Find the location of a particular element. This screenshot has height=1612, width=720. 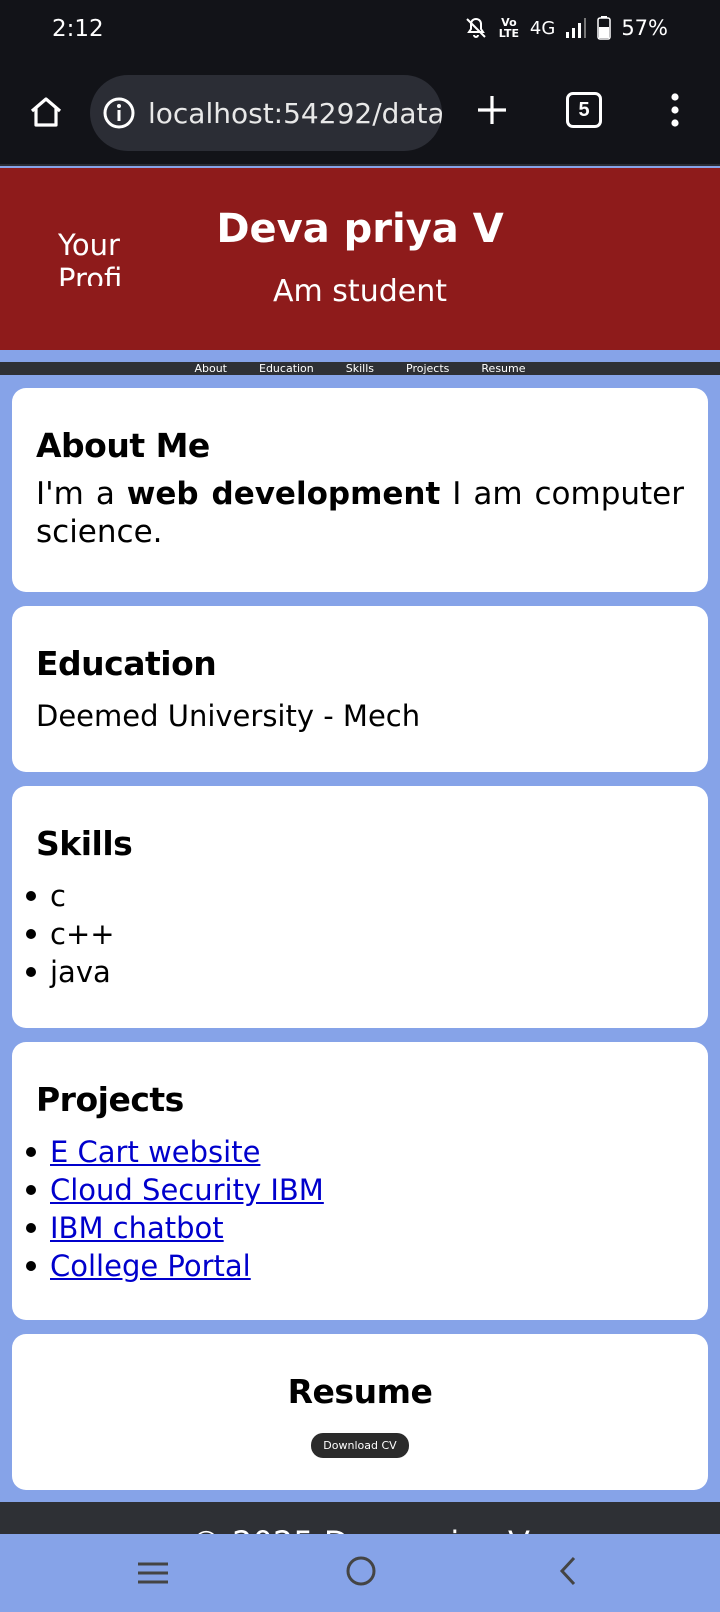

list-item: java is located at coordinates (355, 972).